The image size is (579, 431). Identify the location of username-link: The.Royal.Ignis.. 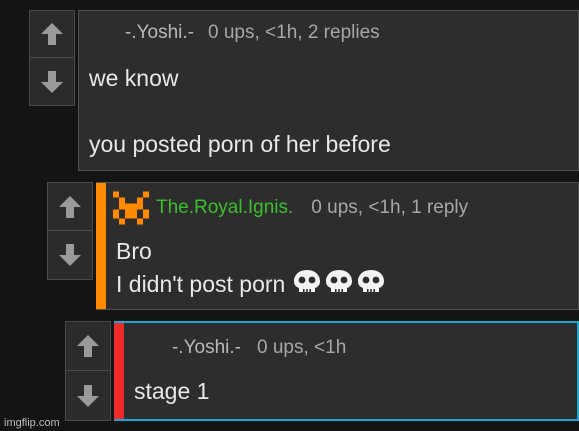
(224, 207).